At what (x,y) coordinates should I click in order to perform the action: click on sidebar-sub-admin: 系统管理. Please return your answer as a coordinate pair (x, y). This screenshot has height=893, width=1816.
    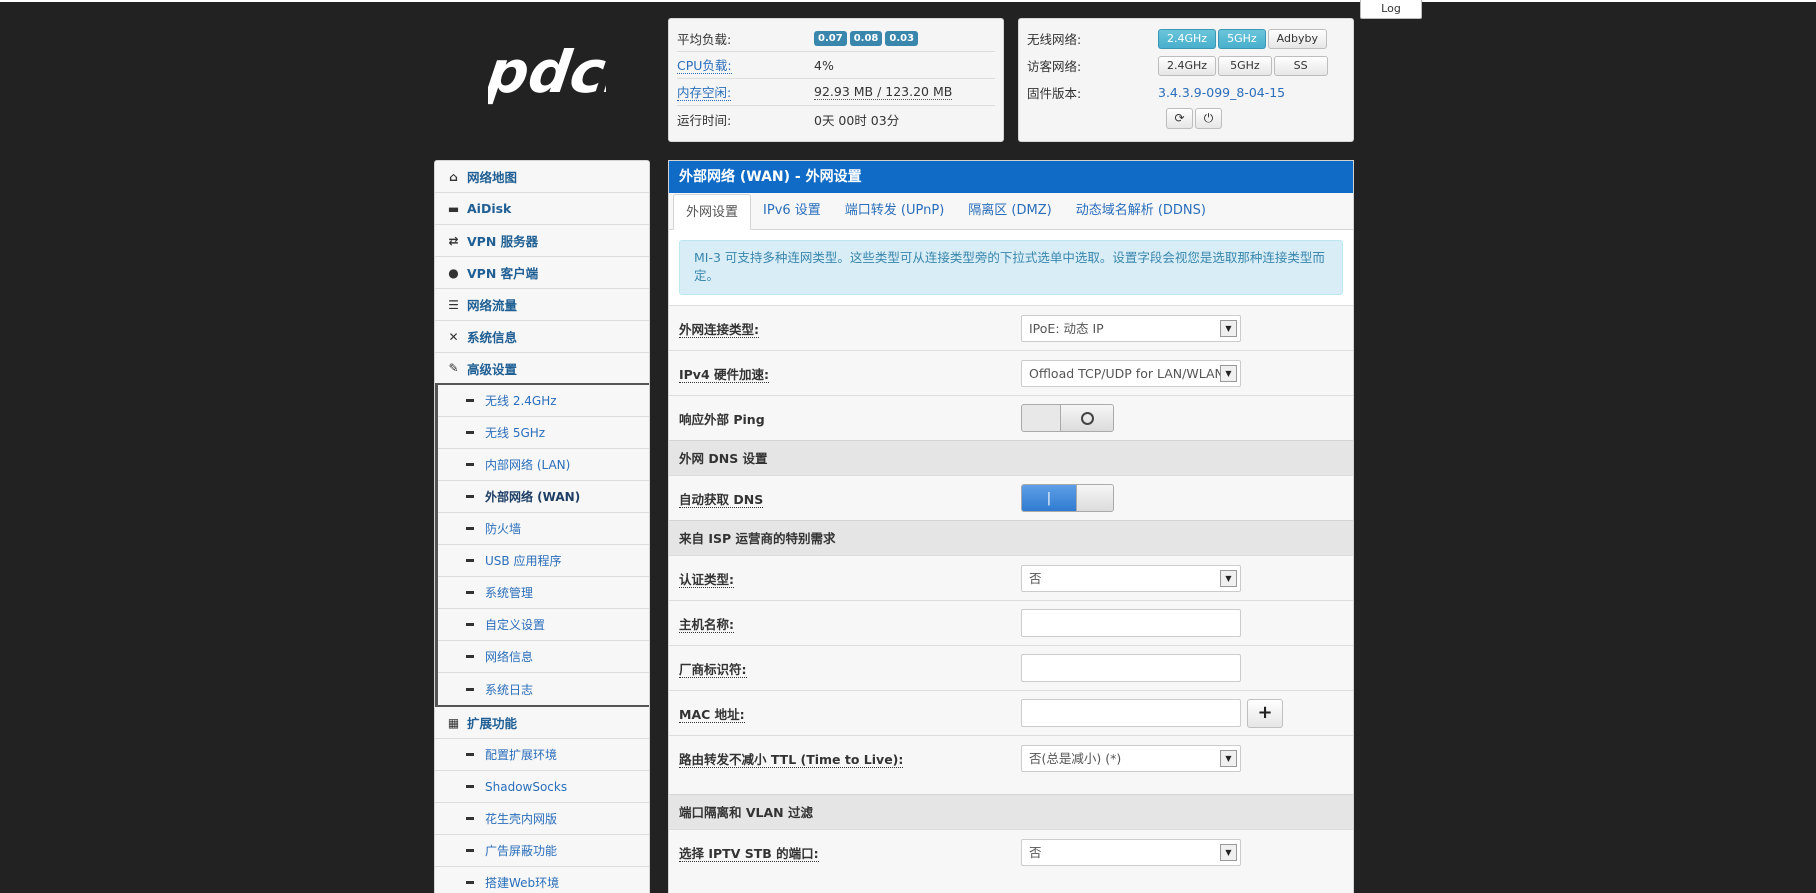
    Looking at the image, I should click on (543, 593).